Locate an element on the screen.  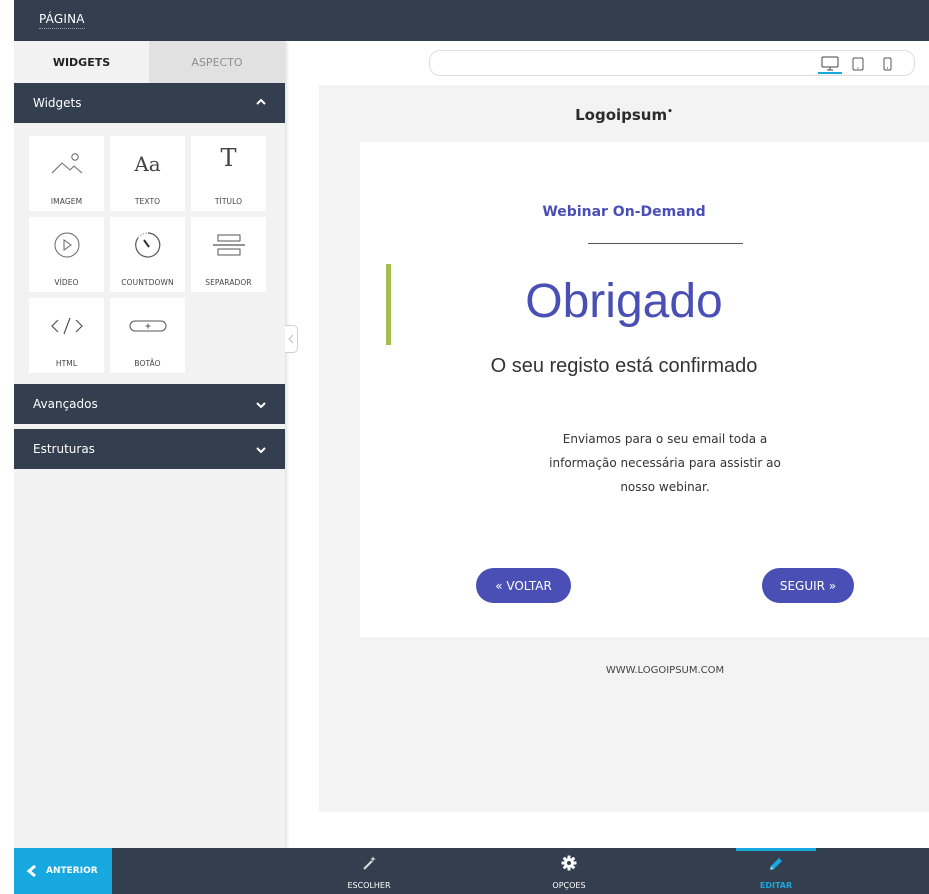
nav-label: OPÇOES is located at coordinates (569, 885).